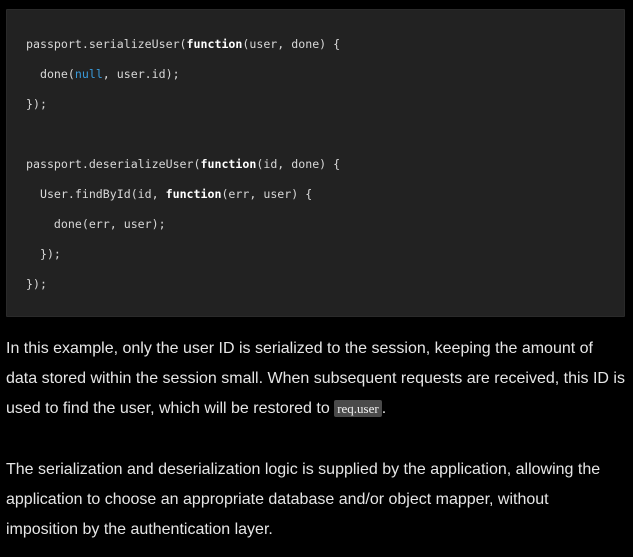 The image size is (633, 557). I want to click on code-text: passport.serializeUser(, so click(106, 44).